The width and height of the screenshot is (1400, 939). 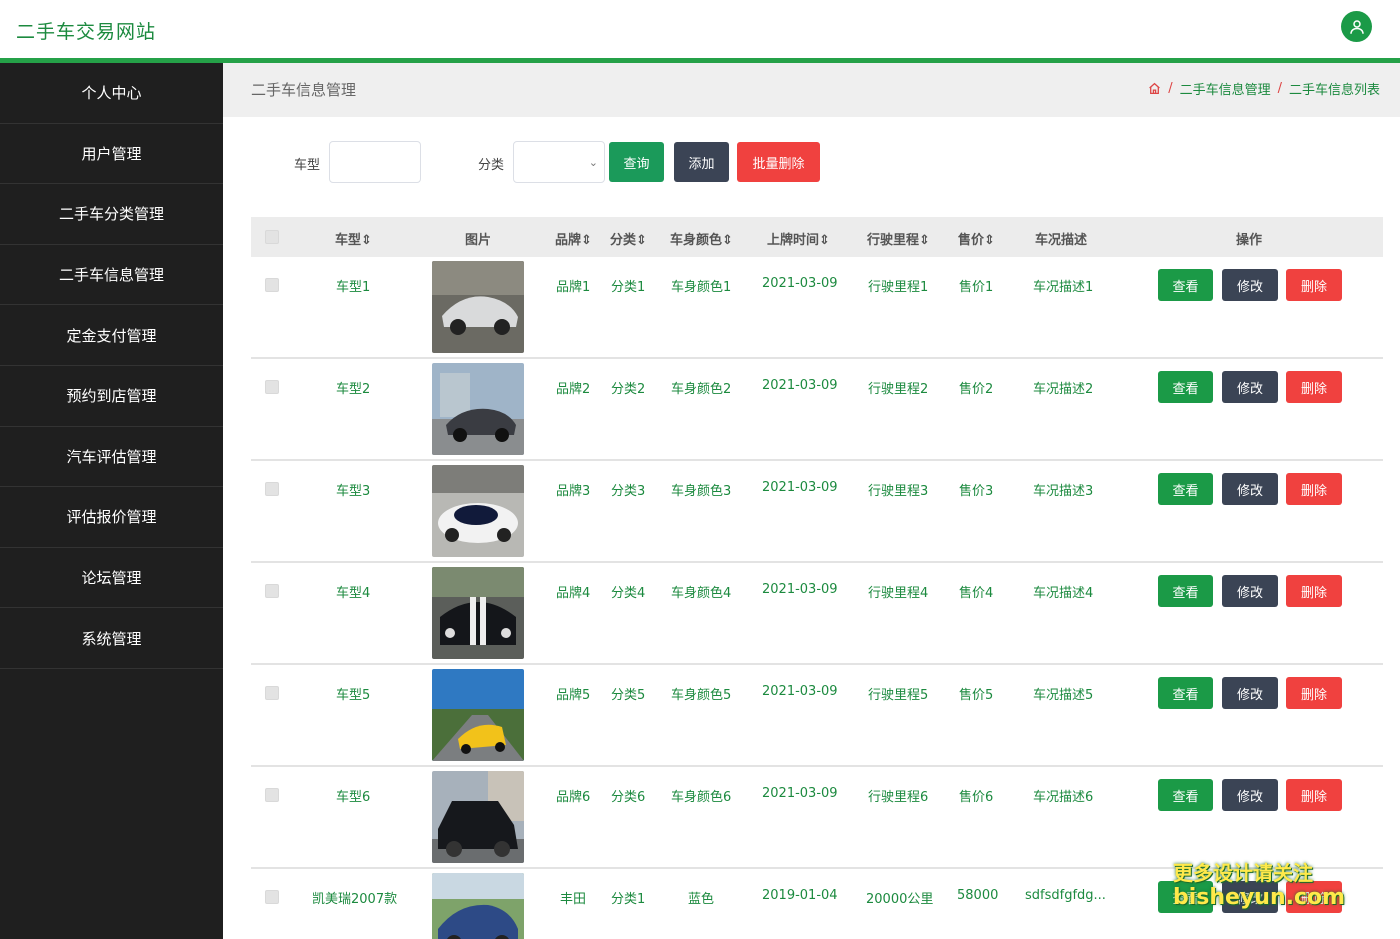 What do you see at coordinates (353, 797) in the screenshot?
I see `cell-model: 车型6` at bounding box center [353, 797].